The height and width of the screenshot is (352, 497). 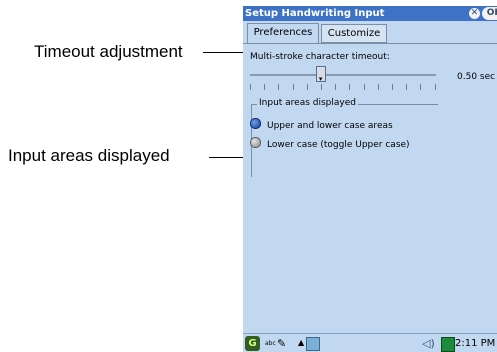 I want to click on up-arrow-icon: ▲, so click(x=301, y=342).